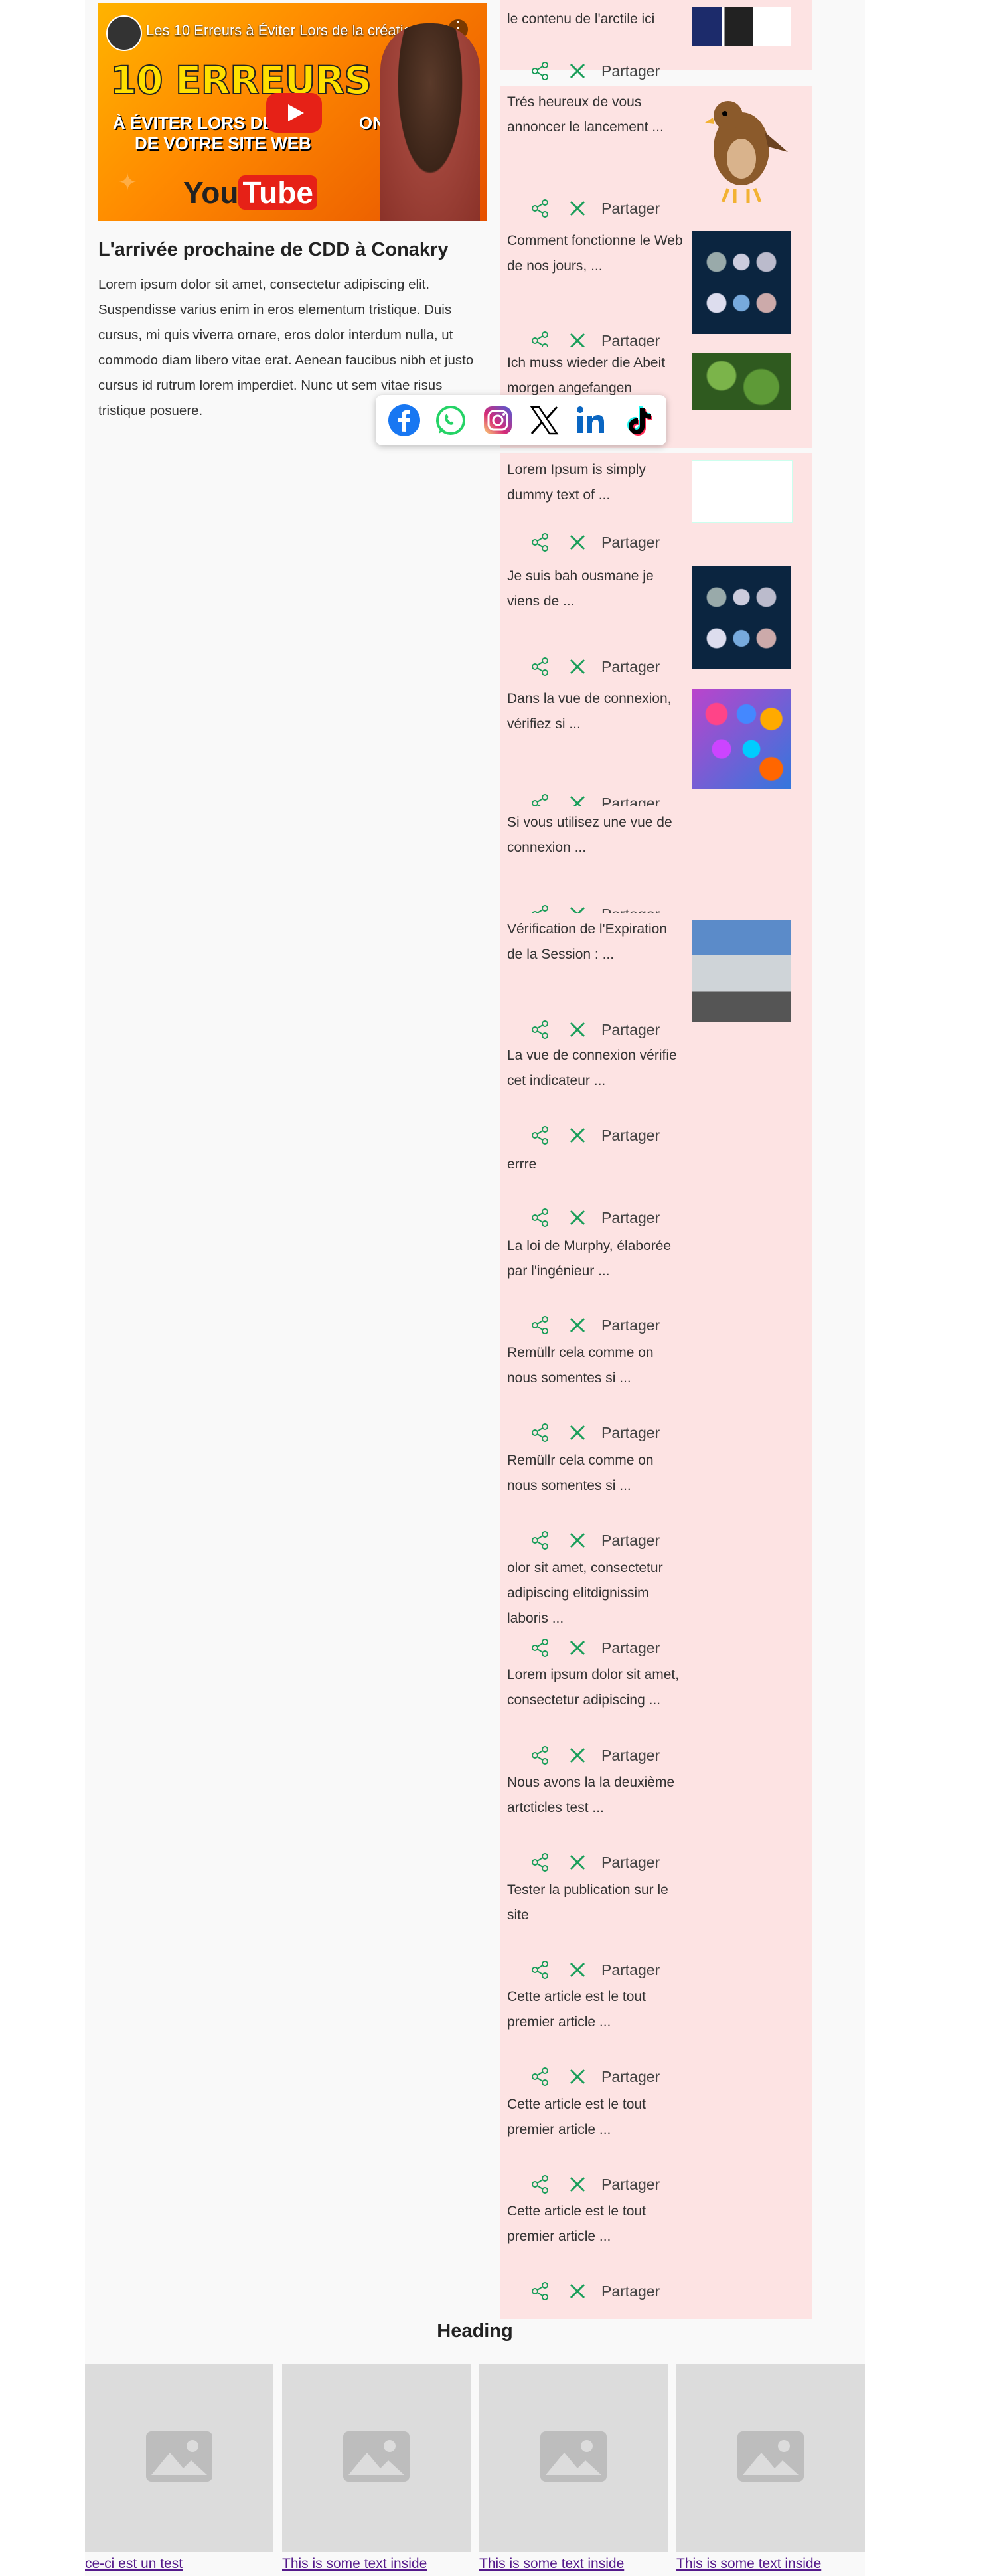 The image size is (991, 2576). I want to click on x-twitter-icon, so click(544, 420).